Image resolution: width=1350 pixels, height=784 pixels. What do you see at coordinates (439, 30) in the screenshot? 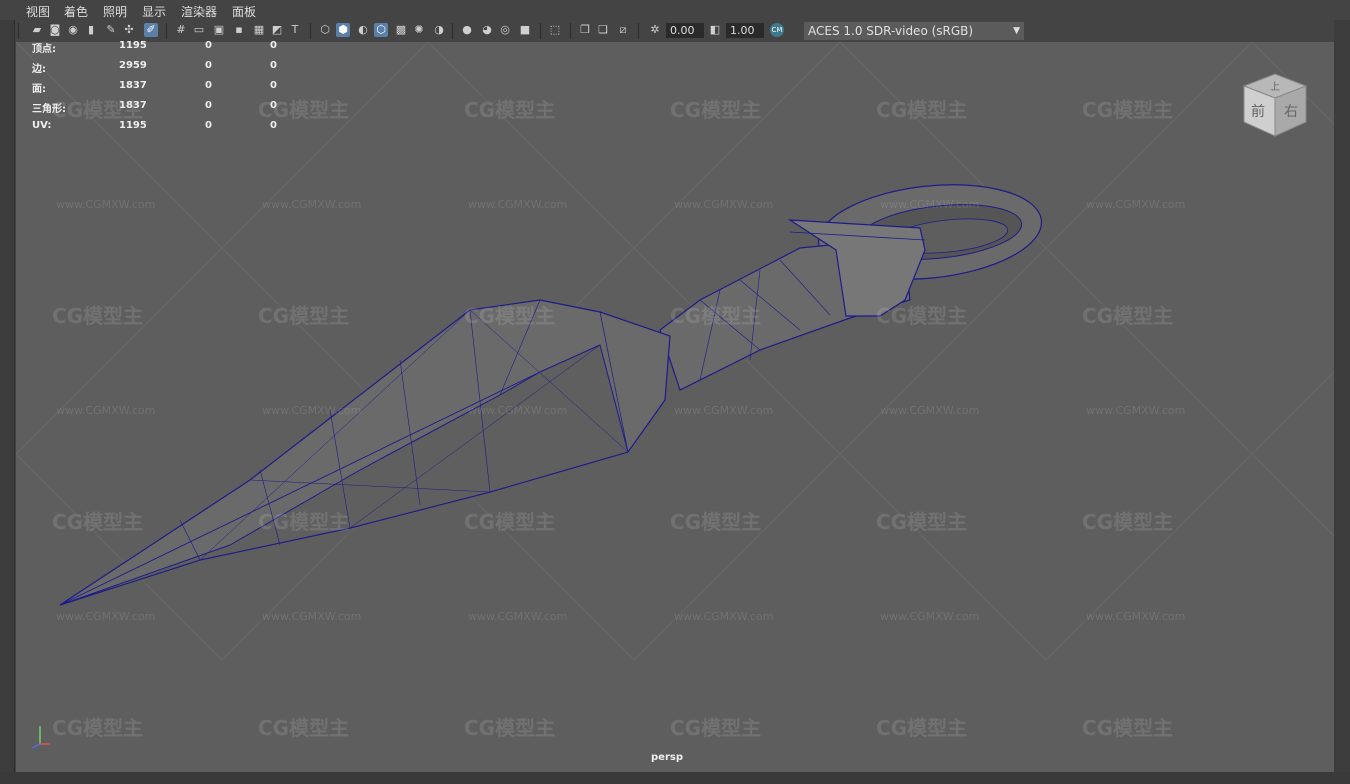
I see `shadows-icon: ◑` at bounding box center [439, 30].